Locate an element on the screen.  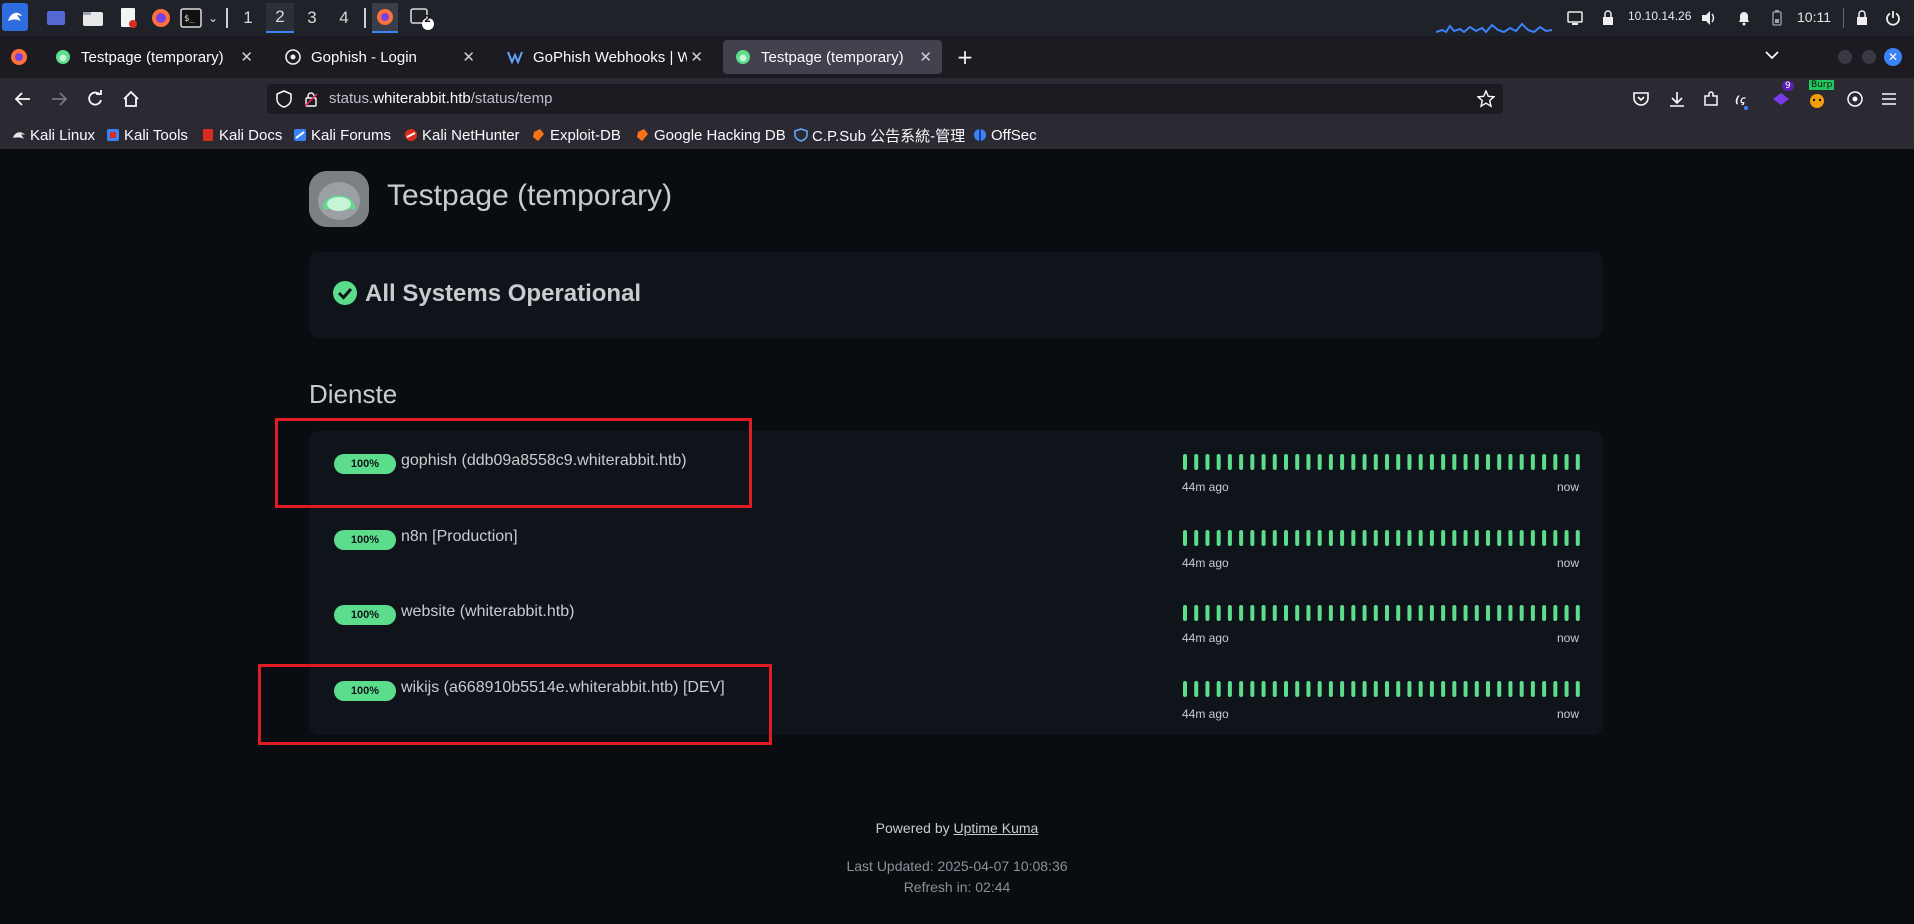
bookmark-kali-linux: Kali Linux is located at coordinates (53, 135).